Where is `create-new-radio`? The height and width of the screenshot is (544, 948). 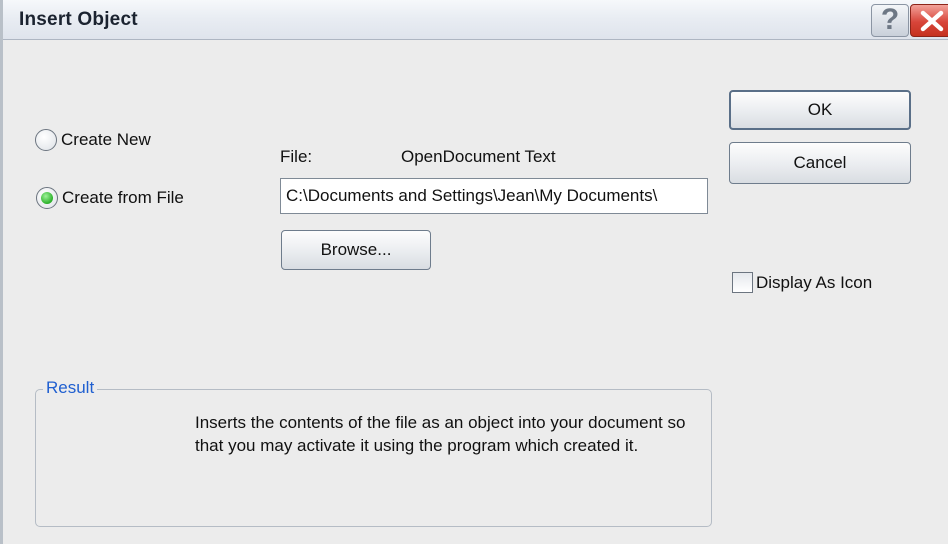 create-new-radio is located at coordinates (46, 140).